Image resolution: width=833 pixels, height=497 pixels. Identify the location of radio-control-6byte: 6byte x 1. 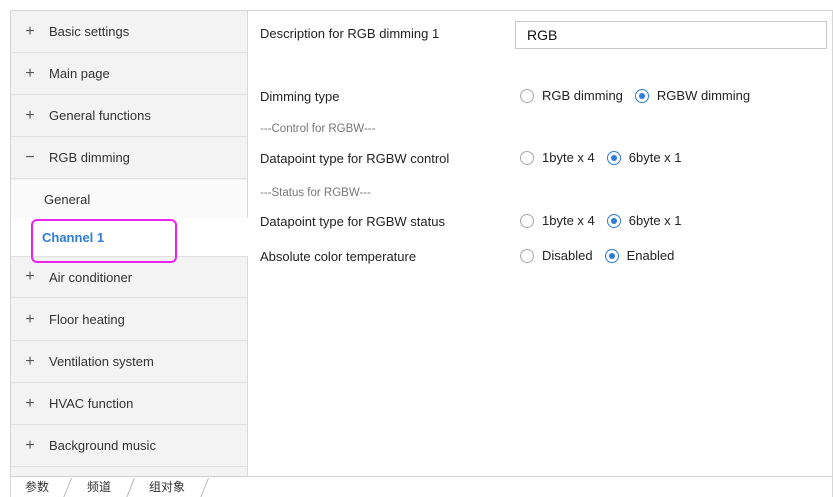
(644, 157).